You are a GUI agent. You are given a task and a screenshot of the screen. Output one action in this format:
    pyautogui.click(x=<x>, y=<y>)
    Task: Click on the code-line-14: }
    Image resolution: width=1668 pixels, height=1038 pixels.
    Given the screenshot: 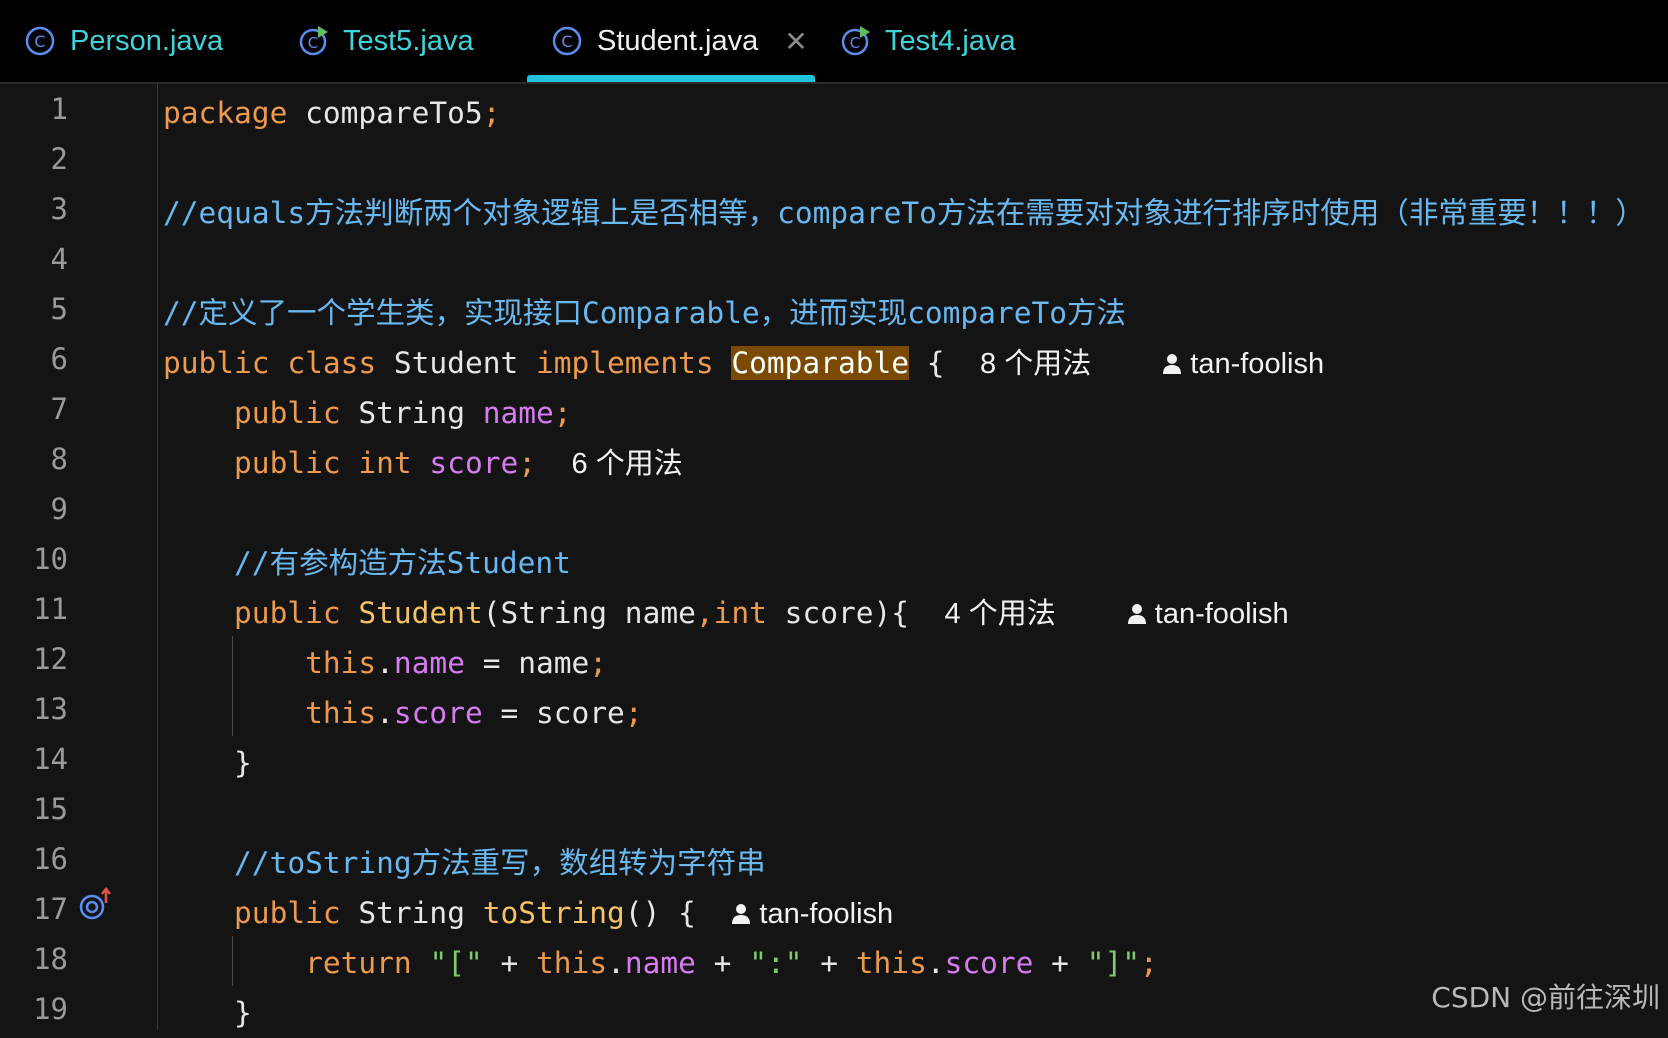 What is the action you would take?
    pyautogui.click(x=207, y=763)
    